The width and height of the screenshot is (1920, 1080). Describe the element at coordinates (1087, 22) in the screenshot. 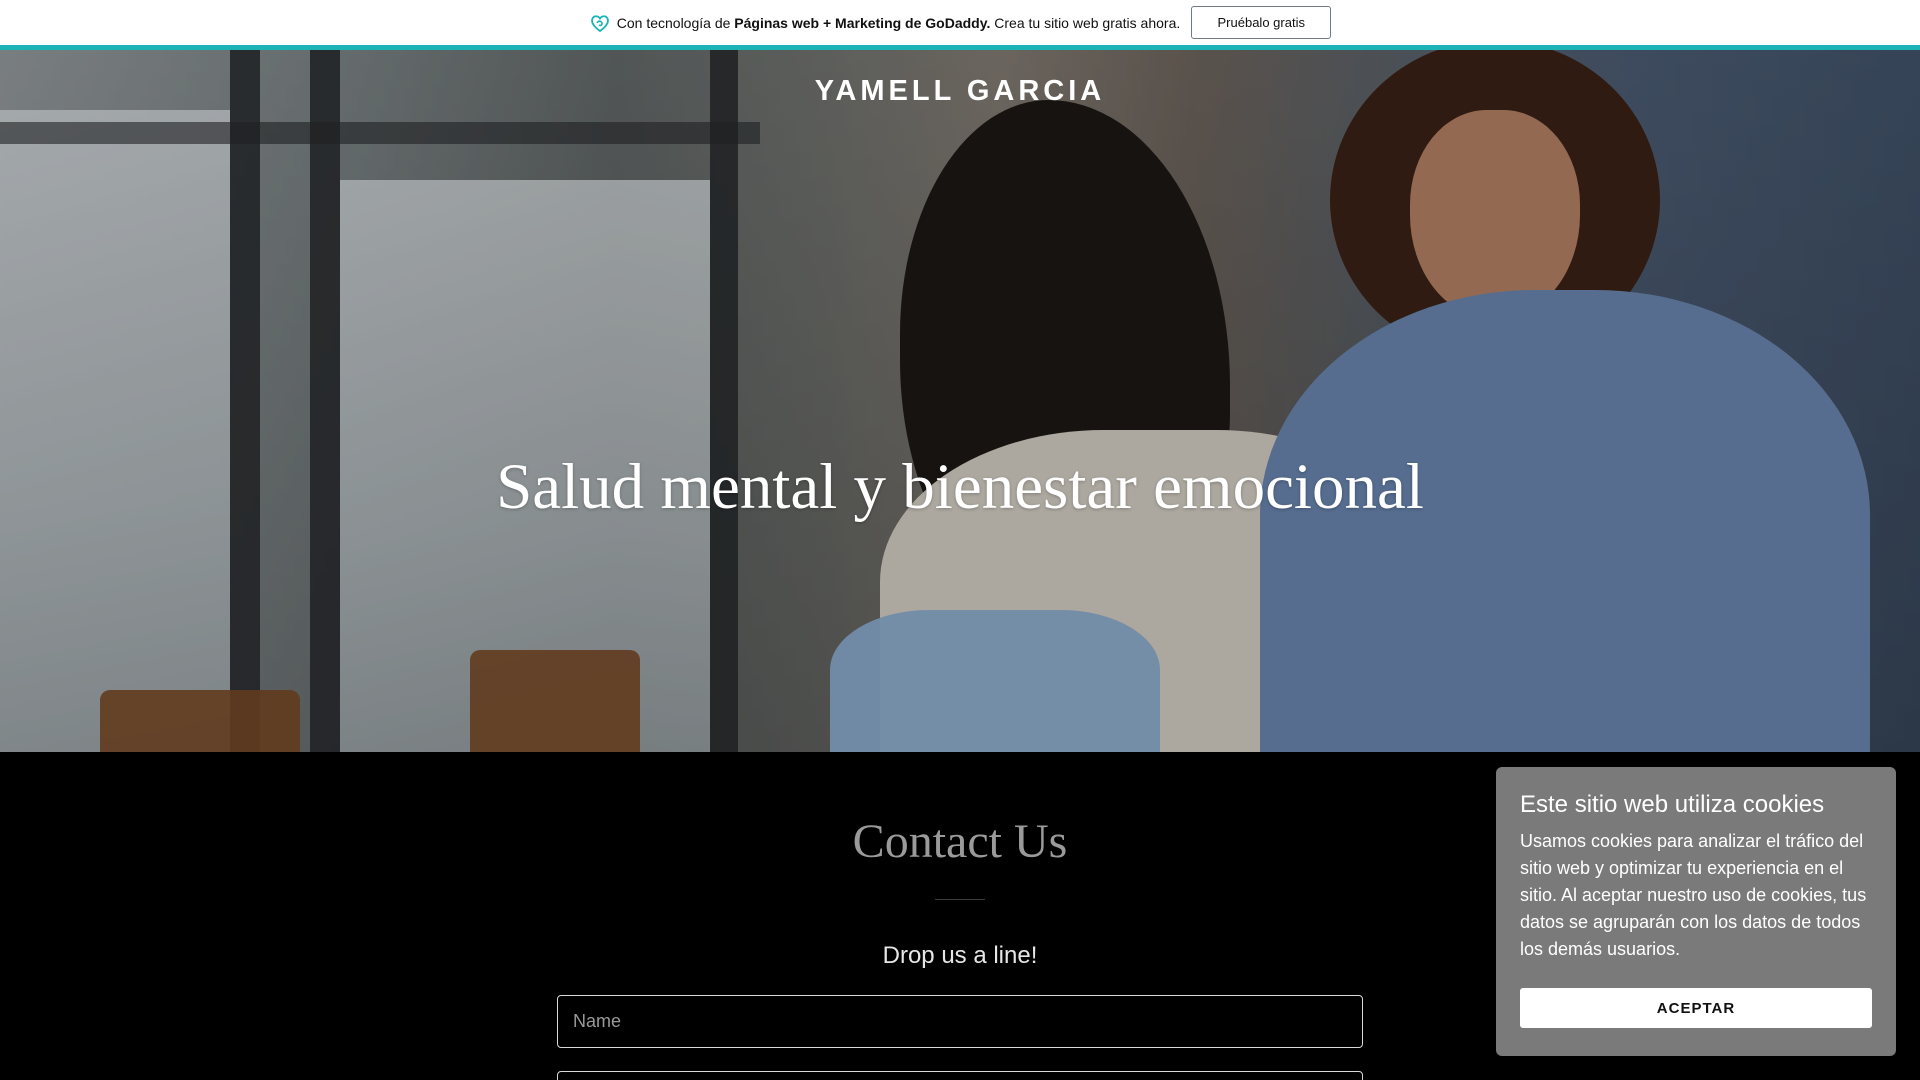

I see `promo-suffix: Crea tu sitio web gratis ahora.` at that location.